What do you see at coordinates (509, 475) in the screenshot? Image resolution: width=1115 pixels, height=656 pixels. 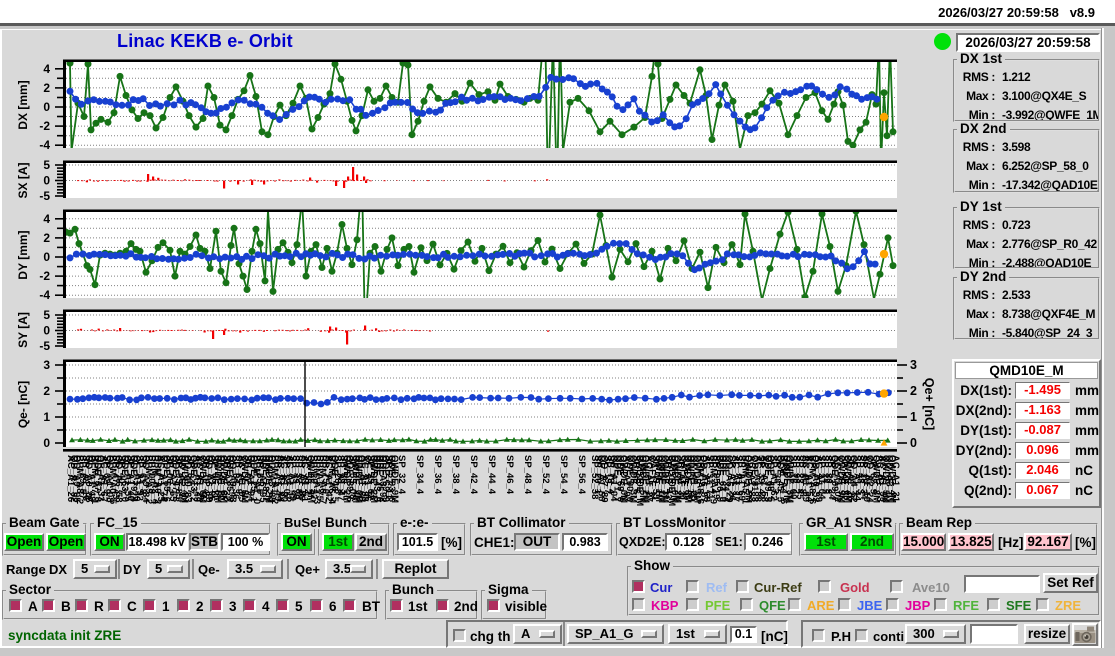 I see `svg-text: SP_46_4` at bounding box center [509, 475].